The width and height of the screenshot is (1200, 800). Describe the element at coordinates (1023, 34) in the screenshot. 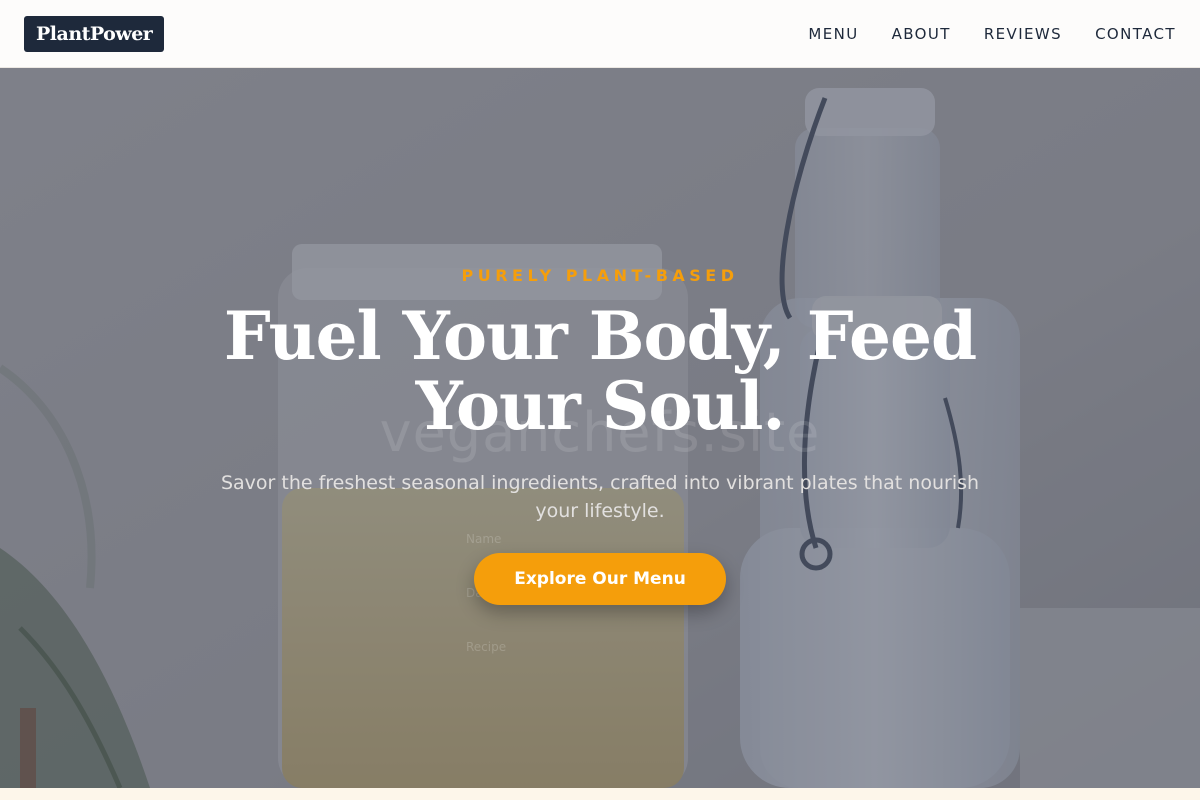

I see `nav-link-reviews: REVIEWS` at that location.